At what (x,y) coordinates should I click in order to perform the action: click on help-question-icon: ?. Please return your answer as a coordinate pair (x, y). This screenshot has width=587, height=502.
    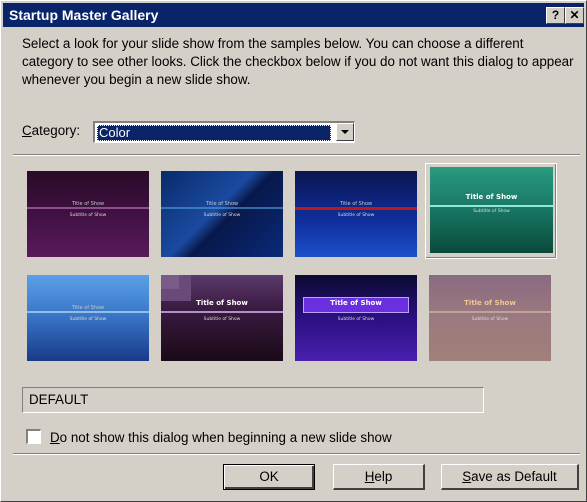
    Looking at the image, I should click on (555, 15).